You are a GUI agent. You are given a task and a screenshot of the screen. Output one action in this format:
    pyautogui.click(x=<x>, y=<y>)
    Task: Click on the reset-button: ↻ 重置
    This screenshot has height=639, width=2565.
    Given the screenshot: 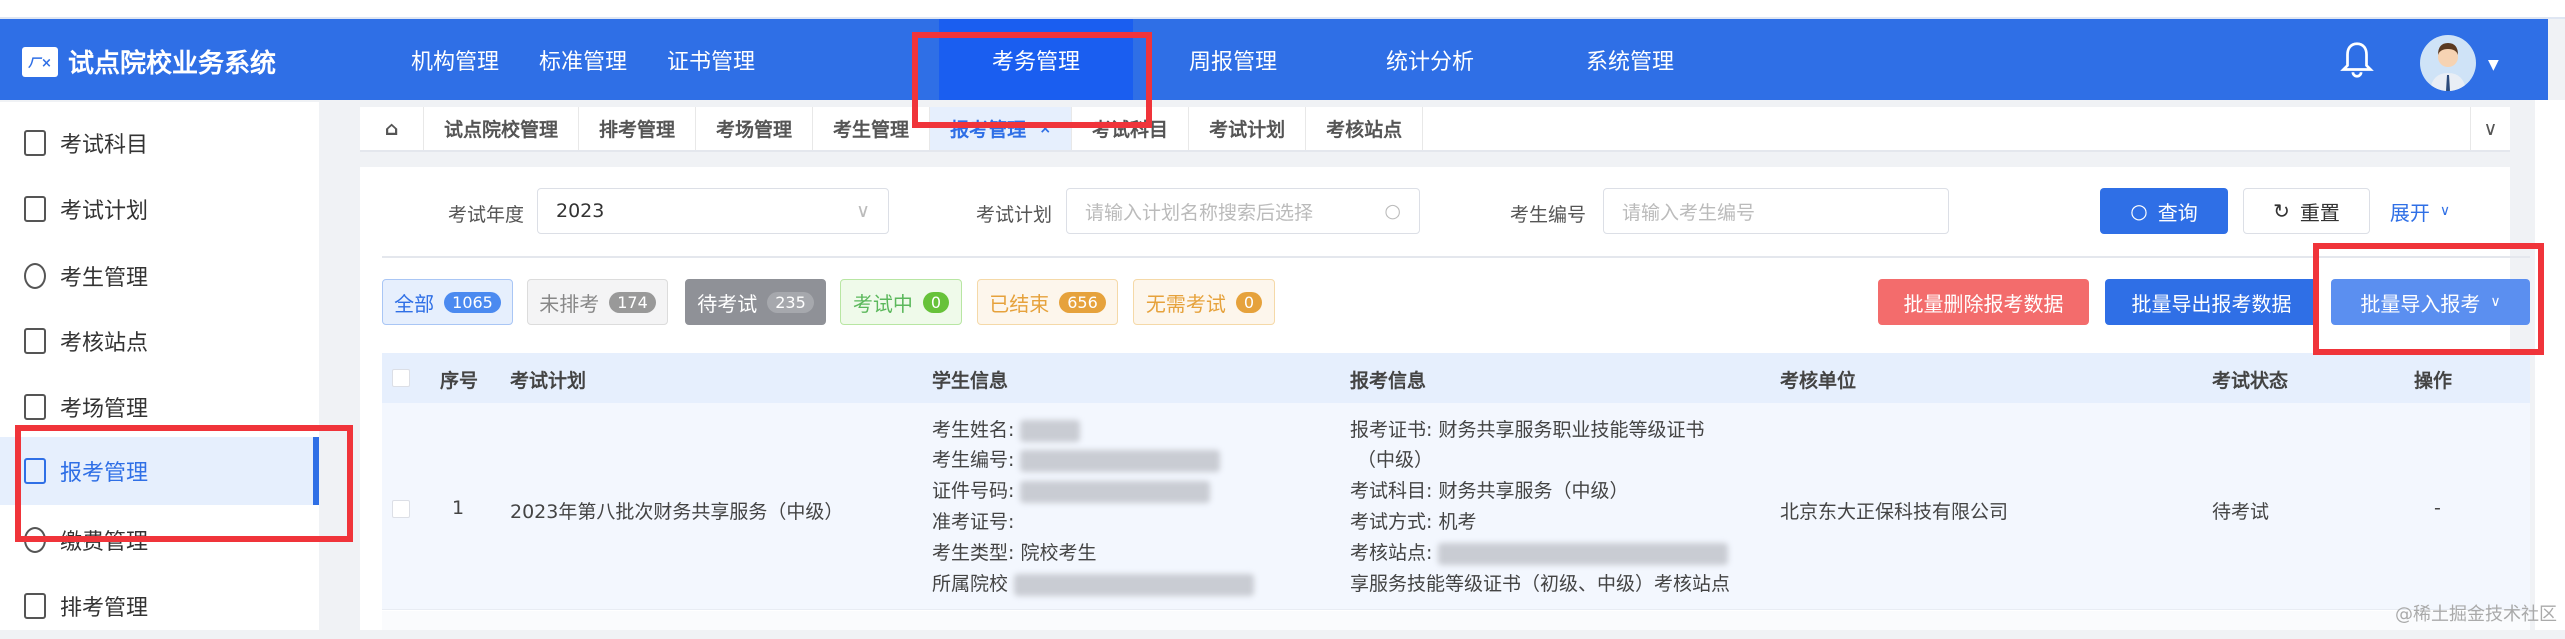 What is the action you would take?
    pyautogui.click(x=2306, y=211)
    